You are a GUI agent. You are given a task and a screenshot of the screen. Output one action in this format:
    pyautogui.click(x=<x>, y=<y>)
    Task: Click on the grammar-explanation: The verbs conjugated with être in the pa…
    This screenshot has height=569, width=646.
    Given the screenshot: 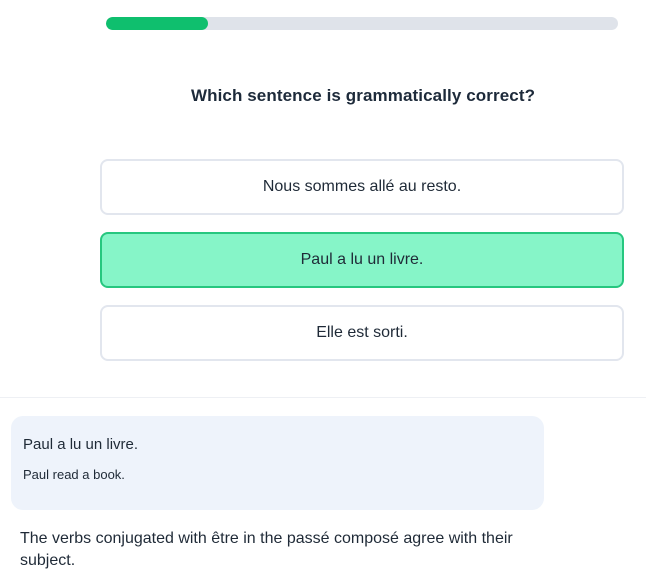 What is the action you would take?
    pyautogui.click(x=266, y=549)
    